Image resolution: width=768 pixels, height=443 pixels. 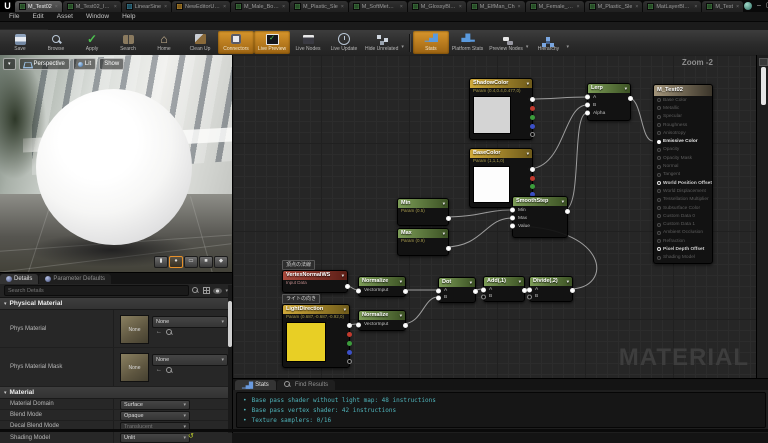 I want to click on material-pin-custom-data-0: Custom Data 0, so click(x=683, y=216).